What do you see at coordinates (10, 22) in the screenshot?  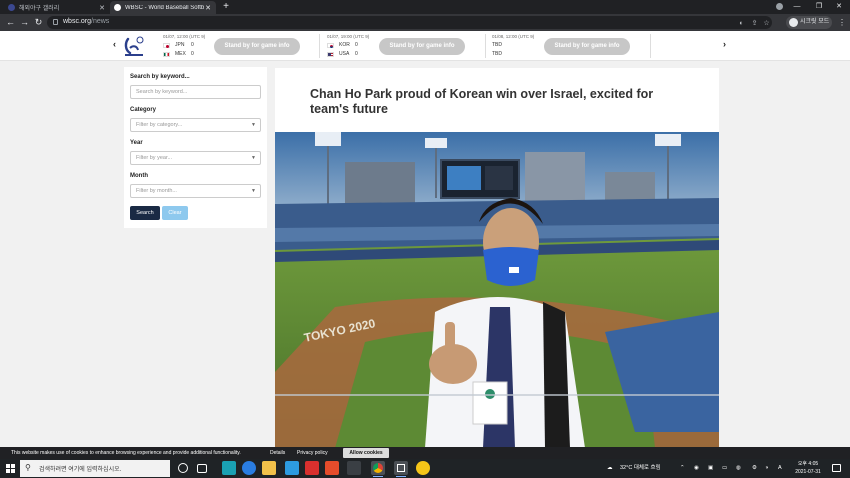 I see `back-arrow-icon: ←` at bounding box center [10, 22].